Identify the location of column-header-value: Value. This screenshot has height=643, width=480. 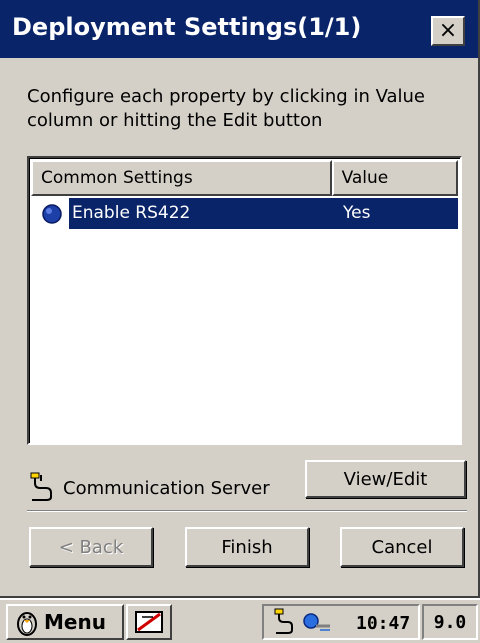
(394, 178).